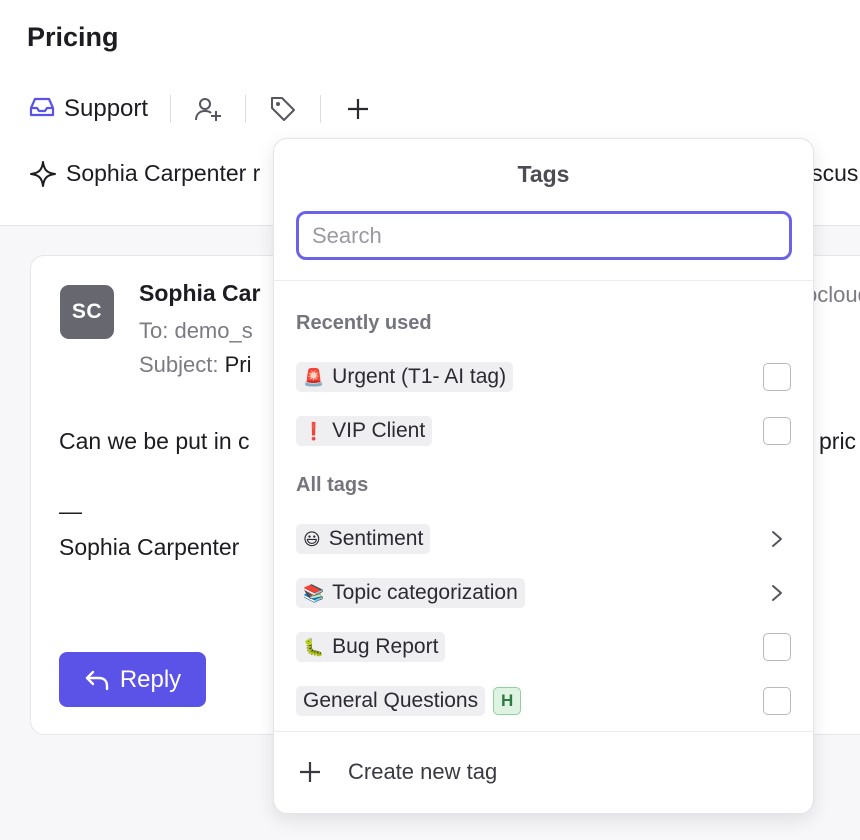 Image resolution: width=860 pixels, height=840 pixels. What do you see at coordinates (543, 647) in the screenshot?
I see `tag-item-bug-report: 🐛 Bug Report` at bounding box center [543, 647].